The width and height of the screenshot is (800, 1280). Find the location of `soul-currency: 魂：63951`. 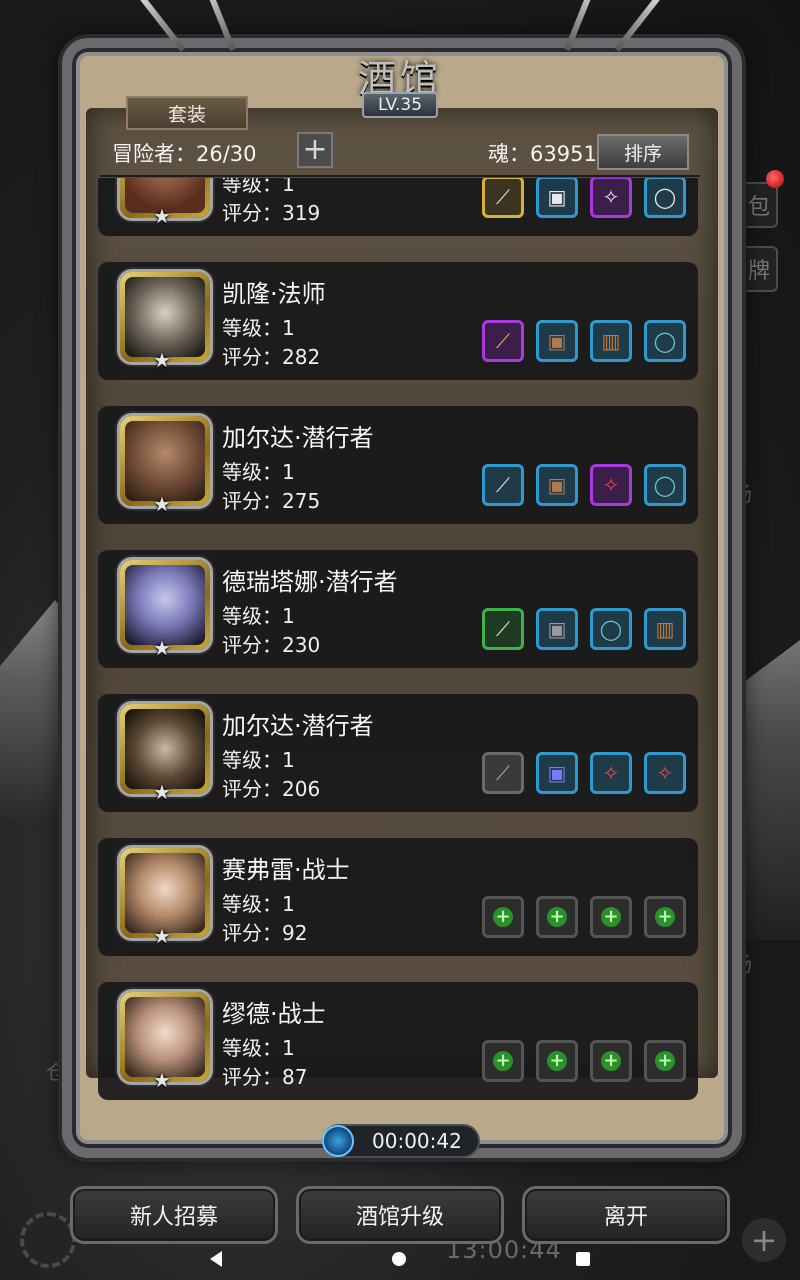

soul-currency: 魂：63951 is located at coordinates (542, 154).